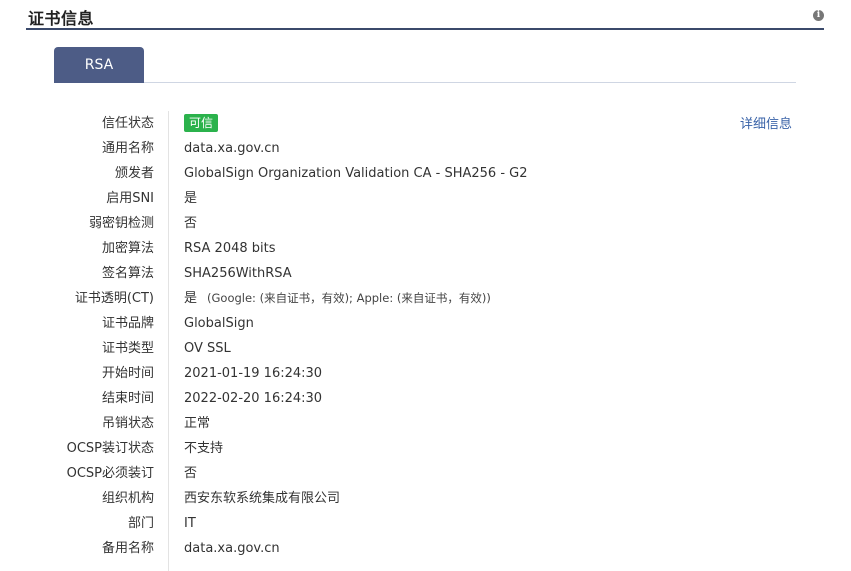 The image size is (851, 571). Describe the element at coordinates (191, 198) in the screenshot. I see `sni-value: 是` at that location.